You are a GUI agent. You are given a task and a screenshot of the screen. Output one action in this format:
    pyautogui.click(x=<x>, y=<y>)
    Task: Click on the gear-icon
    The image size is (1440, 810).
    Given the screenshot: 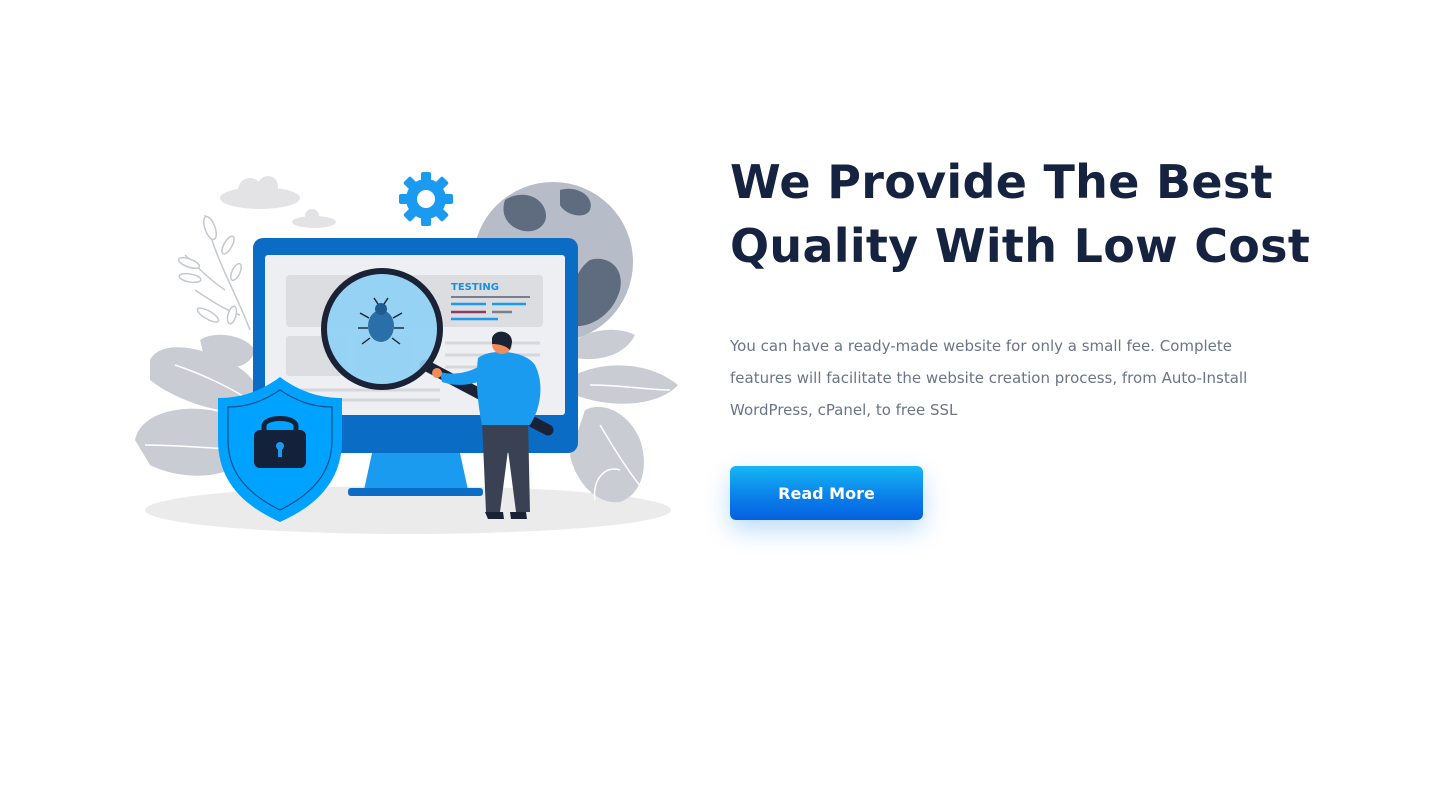 What is the action you would take?
    pyautogui.click(x=426, y=199)
    